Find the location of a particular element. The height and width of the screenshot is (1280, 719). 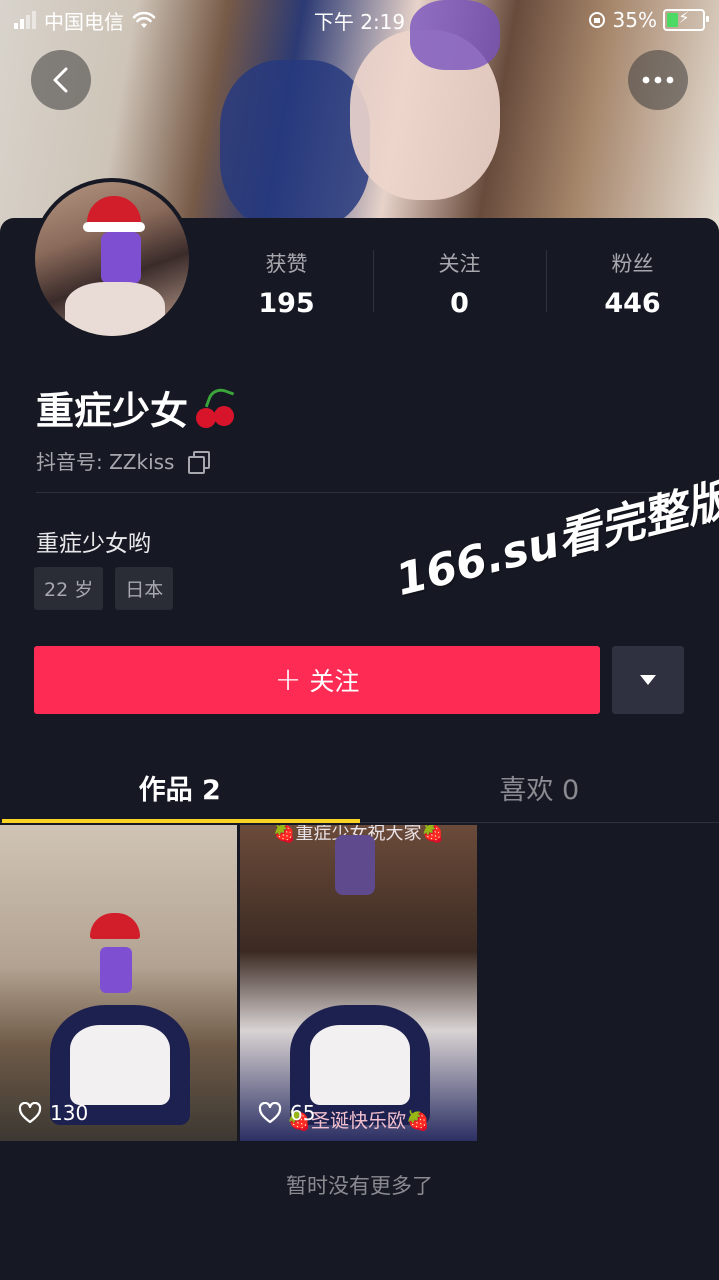

like-count: 130 is located at coordinates (53, 1113).